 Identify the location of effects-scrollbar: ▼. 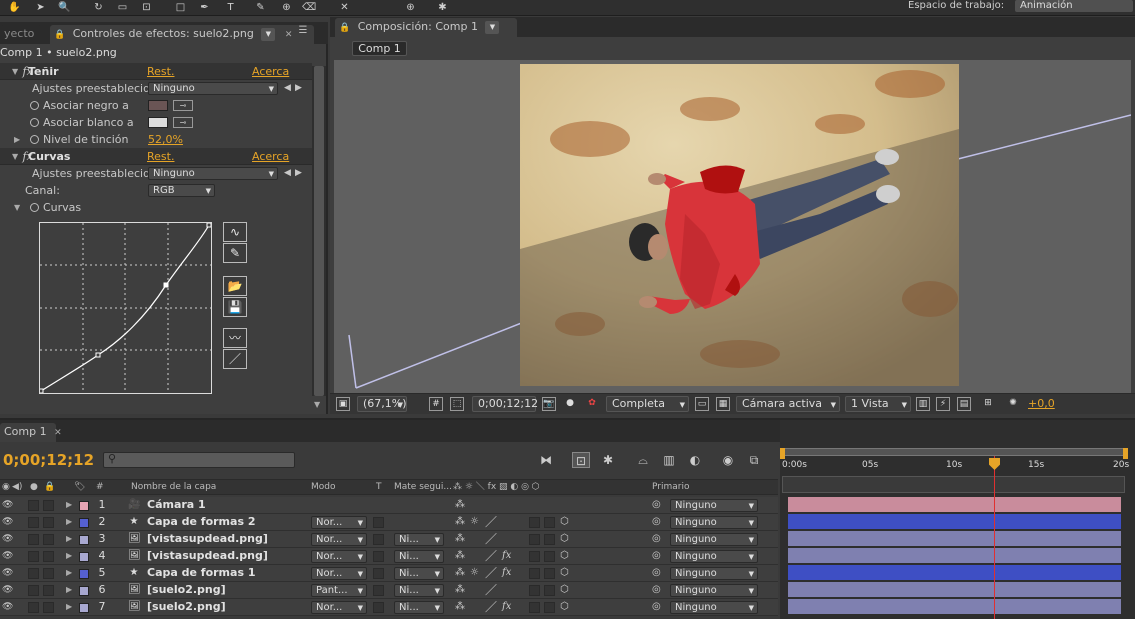
(319, 237).